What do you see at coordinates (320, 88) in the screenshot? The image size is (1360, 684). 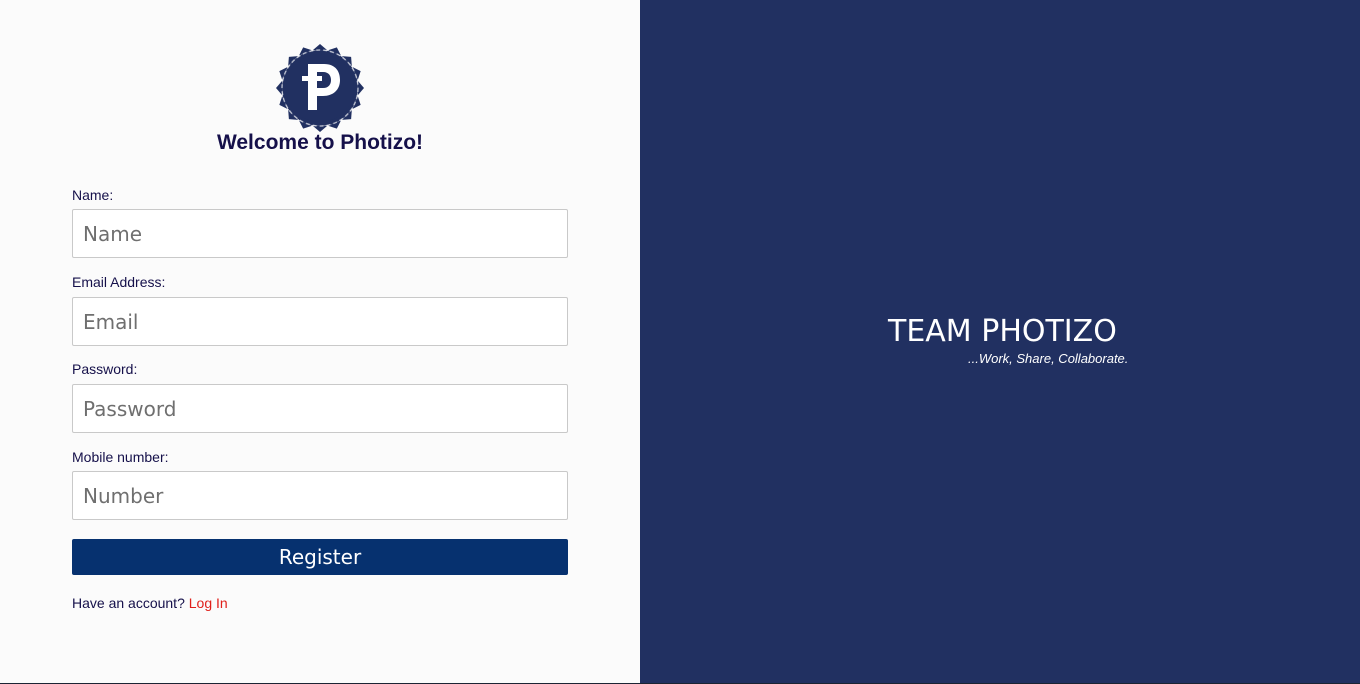 I see `photizo-logo-icon` at bounding box center [320, 88].